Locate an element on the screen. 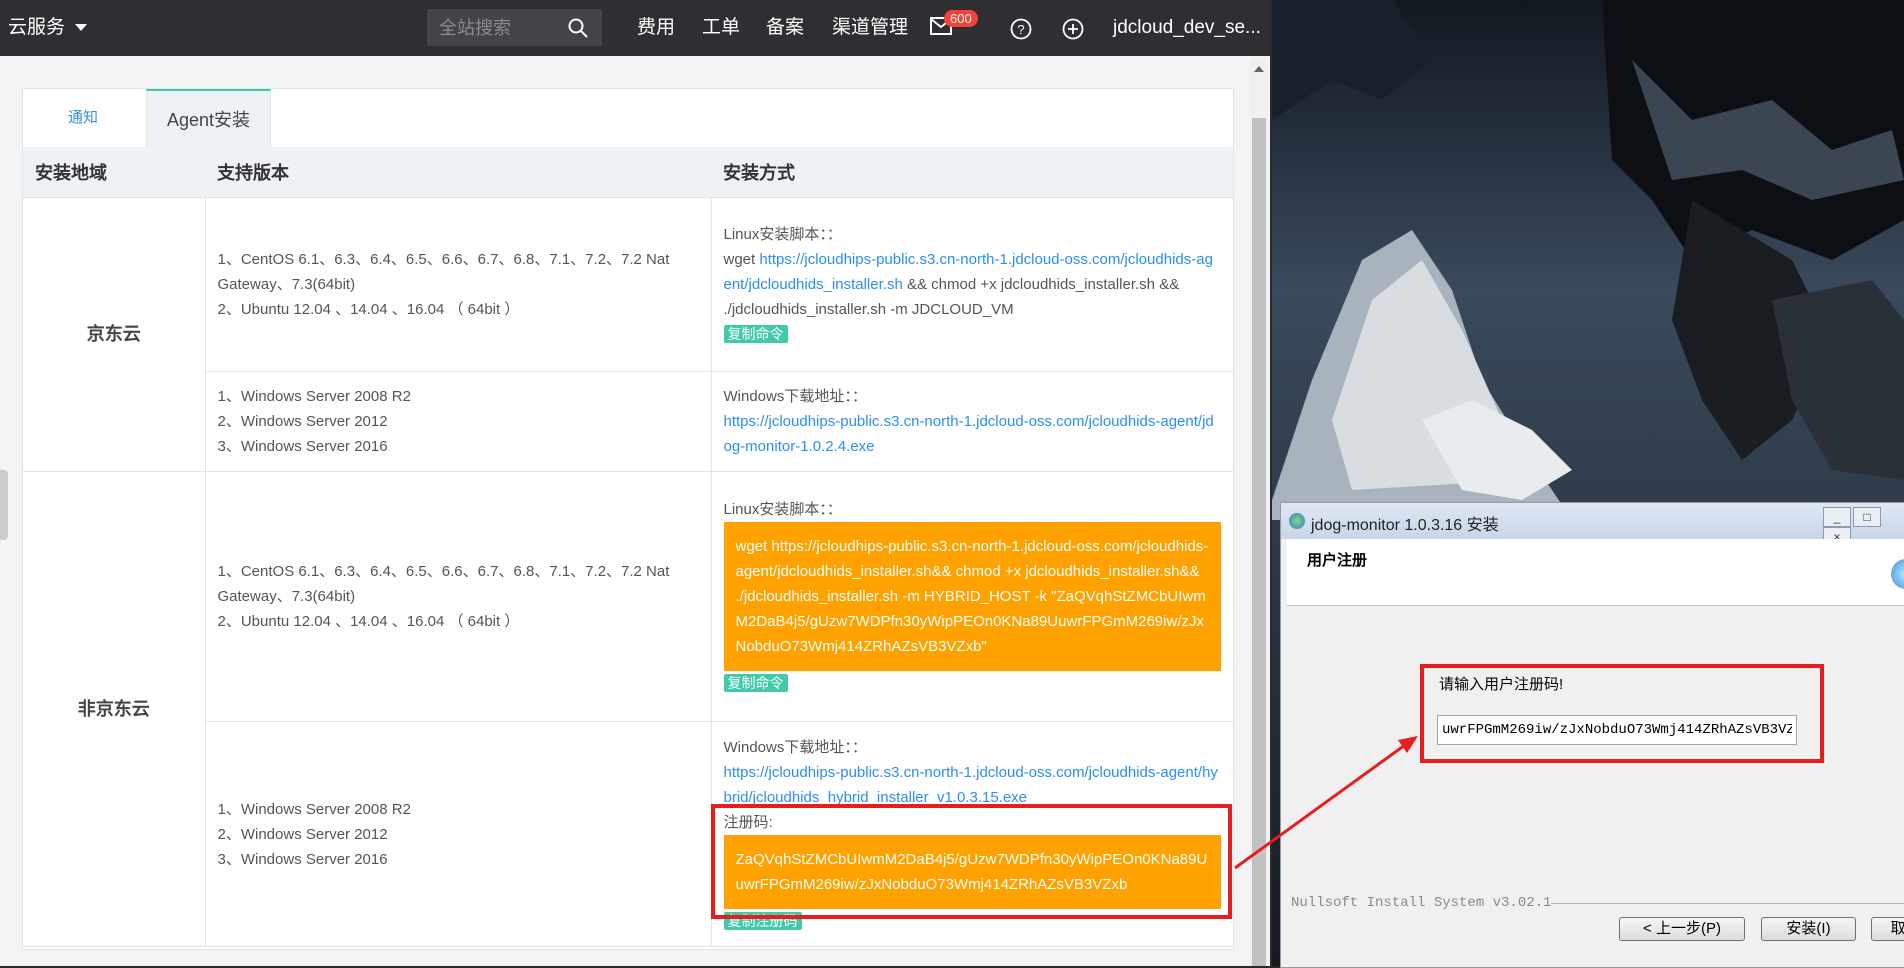 The width and height of the screenshot is (1904, 968). cancel-button: 取消(C) is located at coordinates (1887, 929).